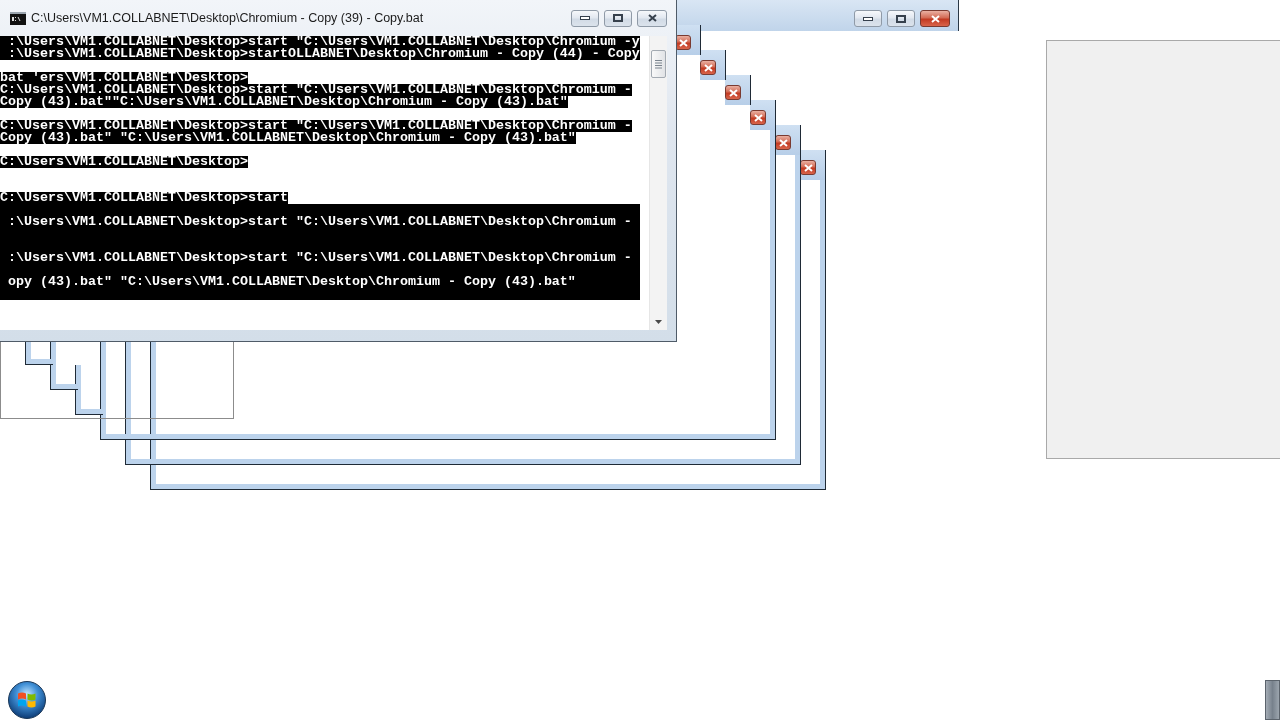  I want to click on console-icon, so click(18, 18).